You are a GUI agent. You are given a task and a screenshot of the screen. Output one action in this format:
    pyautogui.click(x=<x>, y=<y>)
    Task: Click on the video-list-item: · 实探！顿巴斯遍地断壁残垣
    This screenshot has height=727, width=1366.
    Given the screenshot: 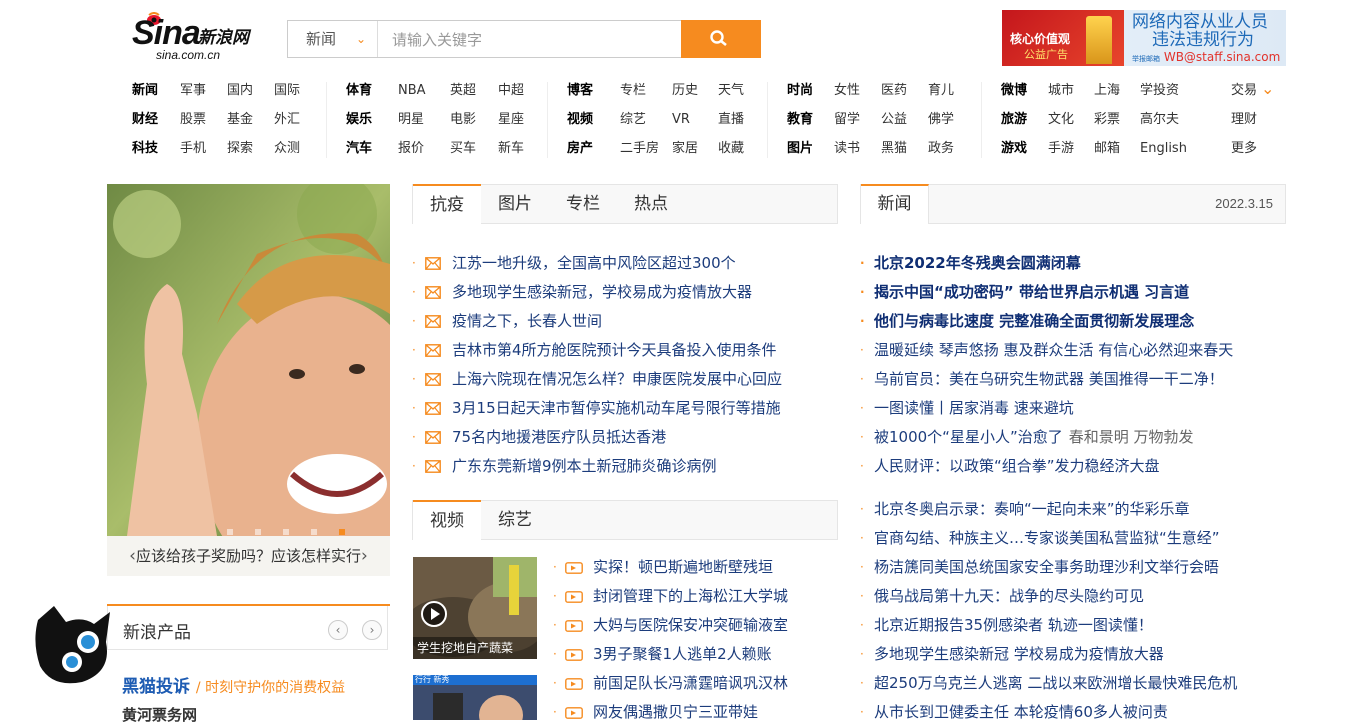 What is the action you would take?
    pyautogui.click(x=670, y=567)
    